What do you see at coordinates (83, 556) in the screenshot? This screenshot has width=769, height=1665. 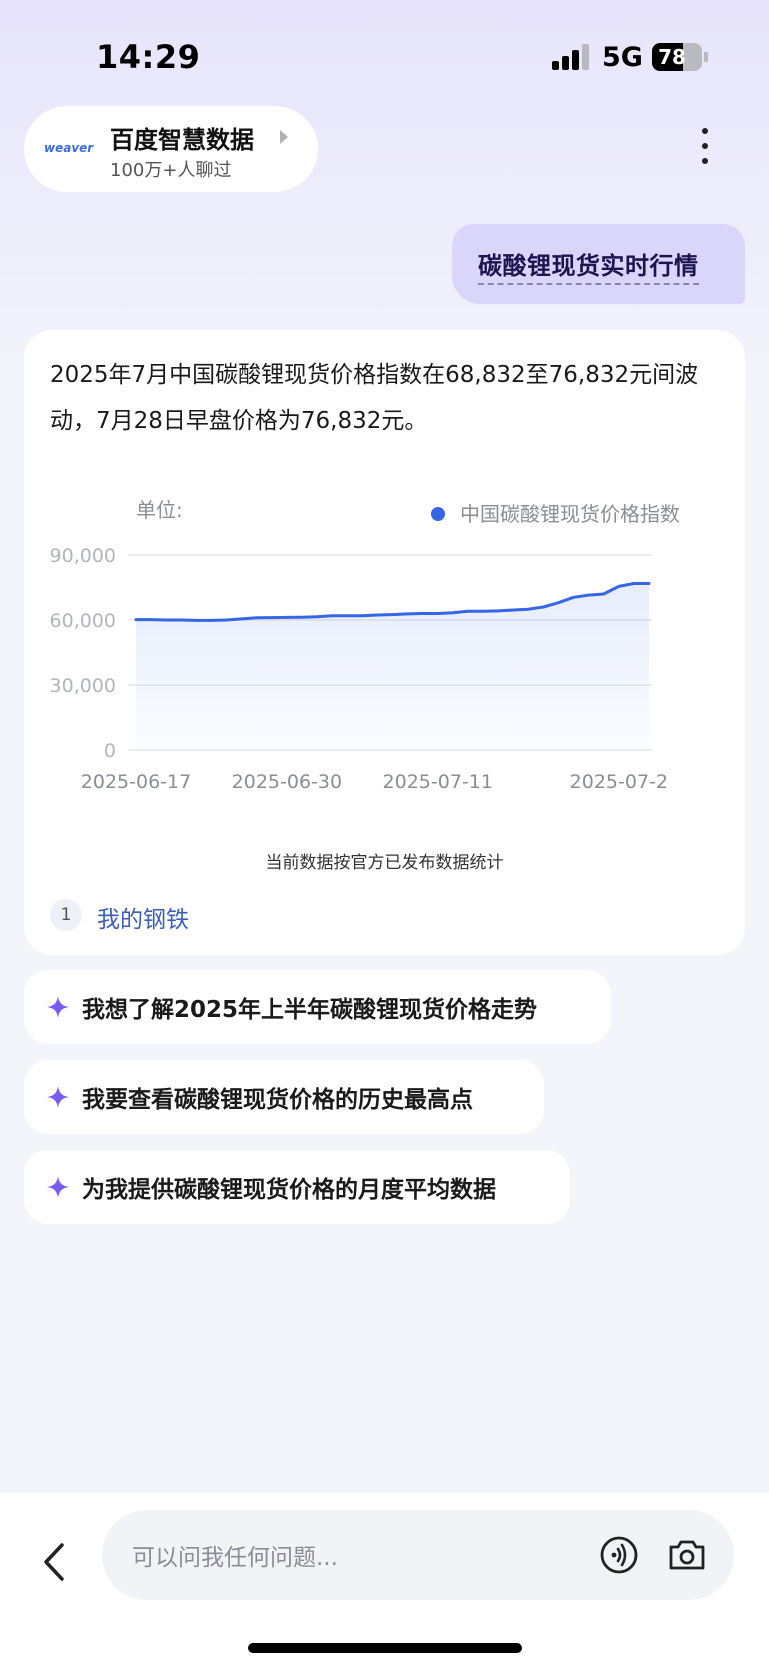 I see `y-tick-label: 90,000` at bounding box center [83, 556].